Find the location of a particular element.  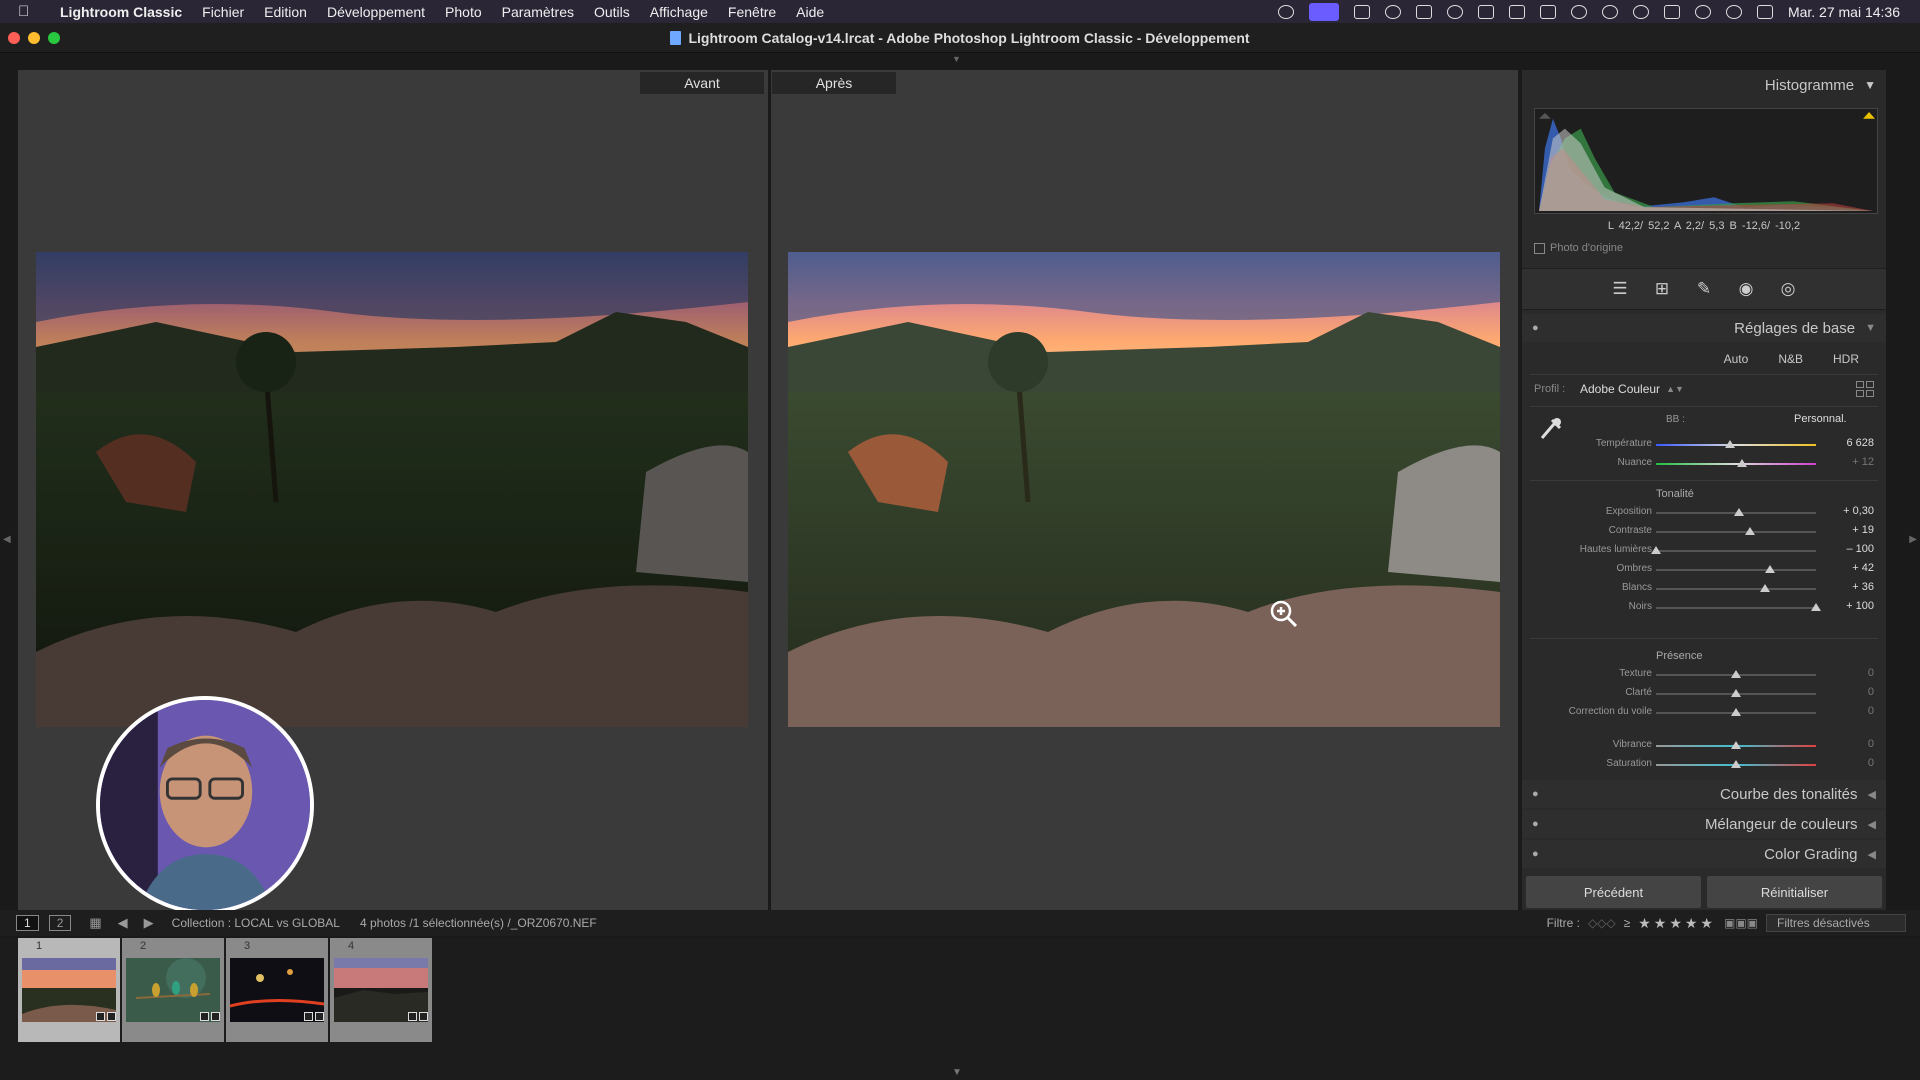

close-window-button is located at coordinates (14, 38).